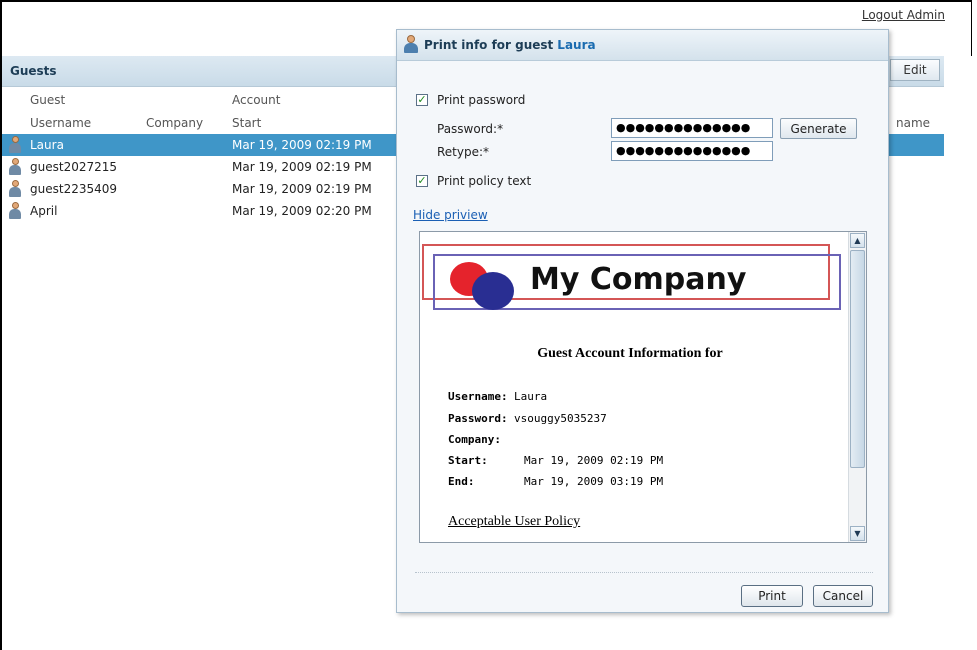 The image size is (977, 650). I want to click on dialog-separator, so click(644, 572).